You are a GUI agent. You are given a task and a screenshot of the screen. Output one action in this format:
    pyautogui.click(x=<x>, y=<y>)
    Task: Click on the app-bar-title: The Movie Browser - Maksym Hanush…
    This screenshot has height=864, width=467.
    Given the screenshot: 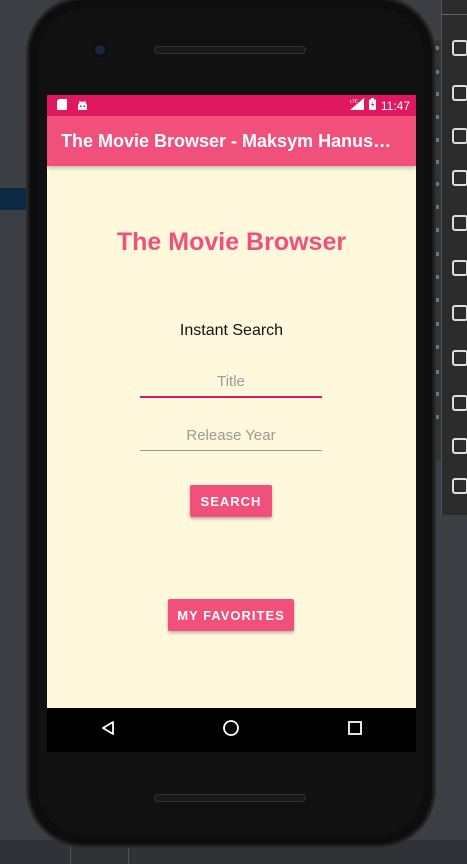 What is the action you would take?
    pyautogui.click(x=231, y=140)
    